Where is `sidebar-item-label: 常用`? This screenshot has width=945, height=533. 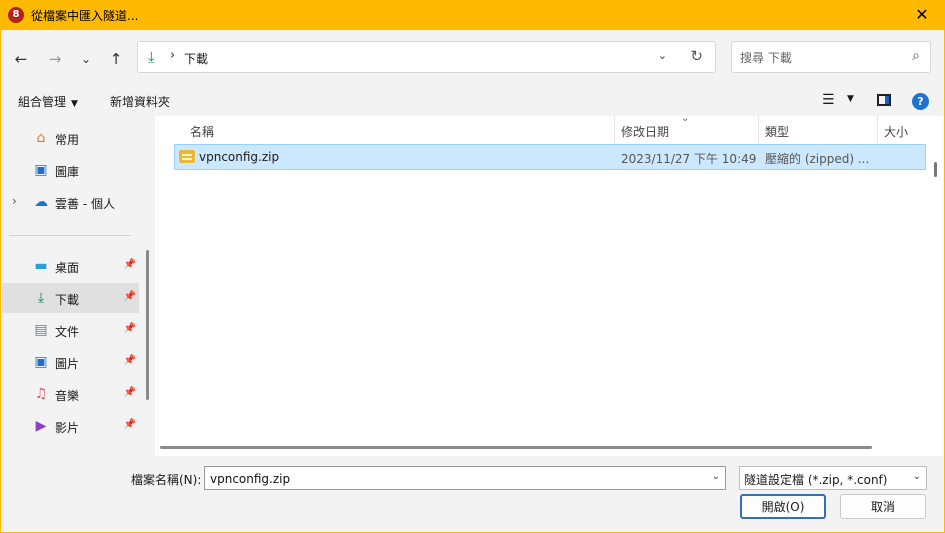 sidebar-item-label: 常用 is located at coordinates (67, 140).